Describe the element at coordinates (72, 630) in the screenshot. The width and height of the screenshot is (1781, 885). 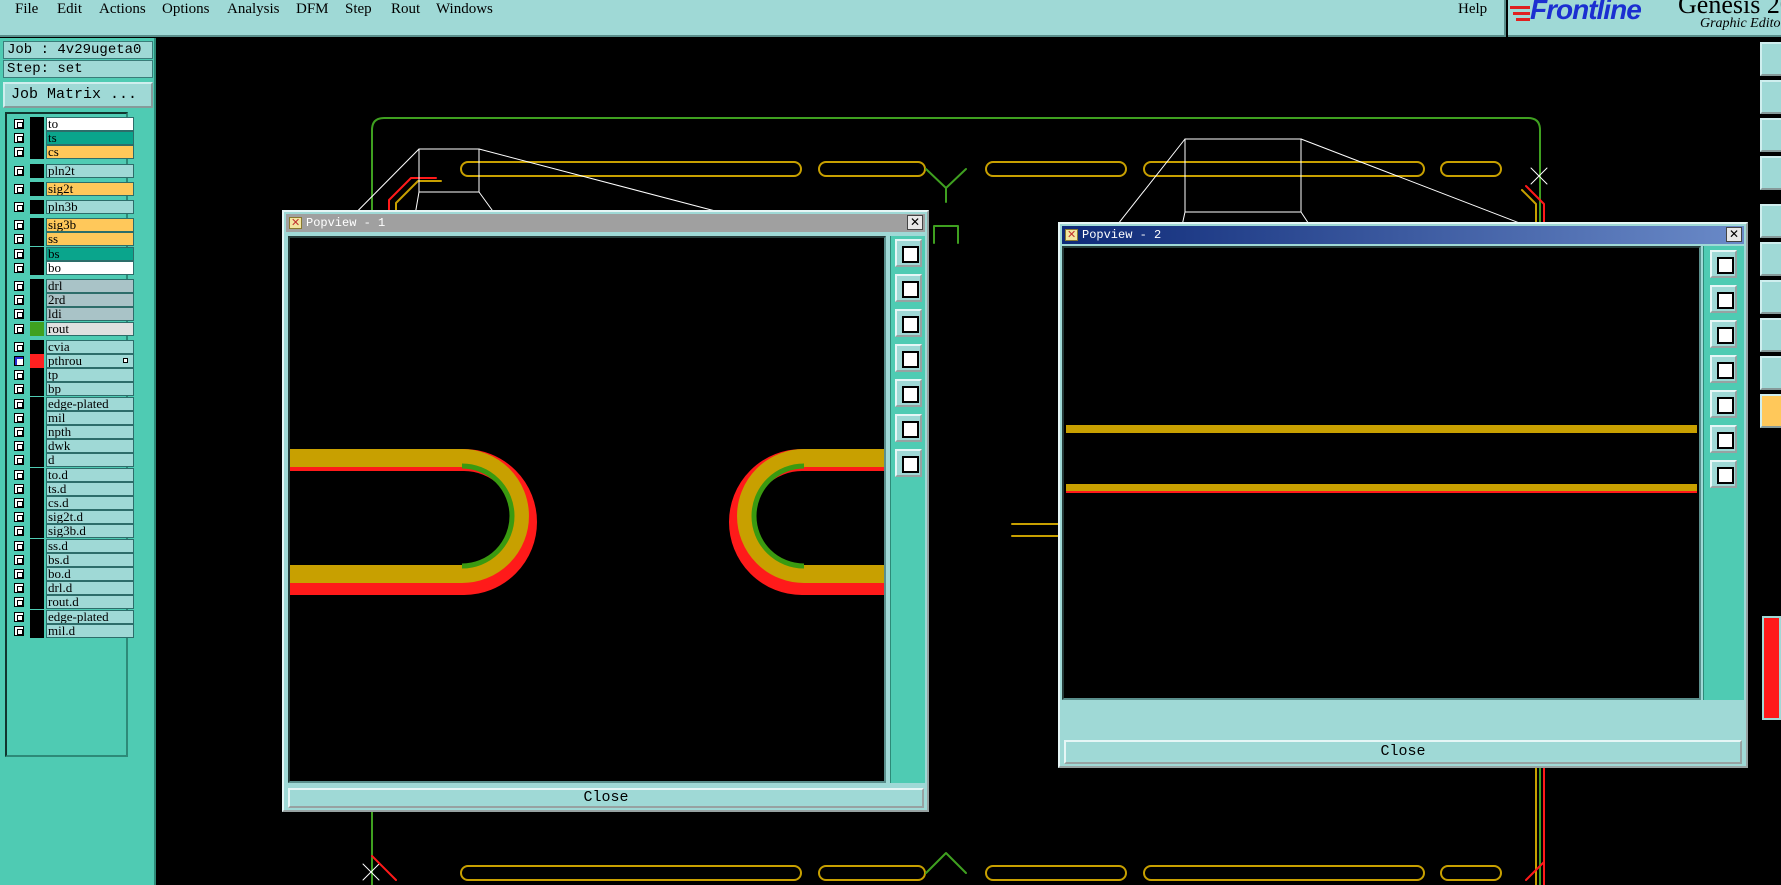
I see `layer-row: mil.d` at that location.